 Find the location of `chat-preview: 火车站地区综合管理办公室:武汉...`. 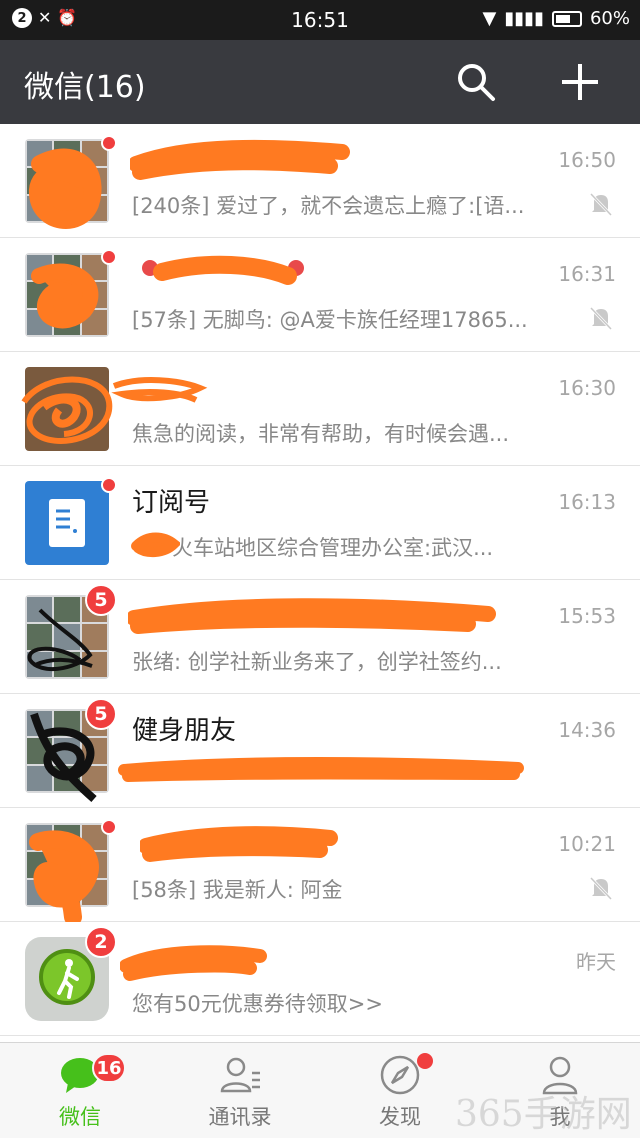

chat-preview: 火车站地区综合管理办公室:武汉... is located at coordinates (333, 548).